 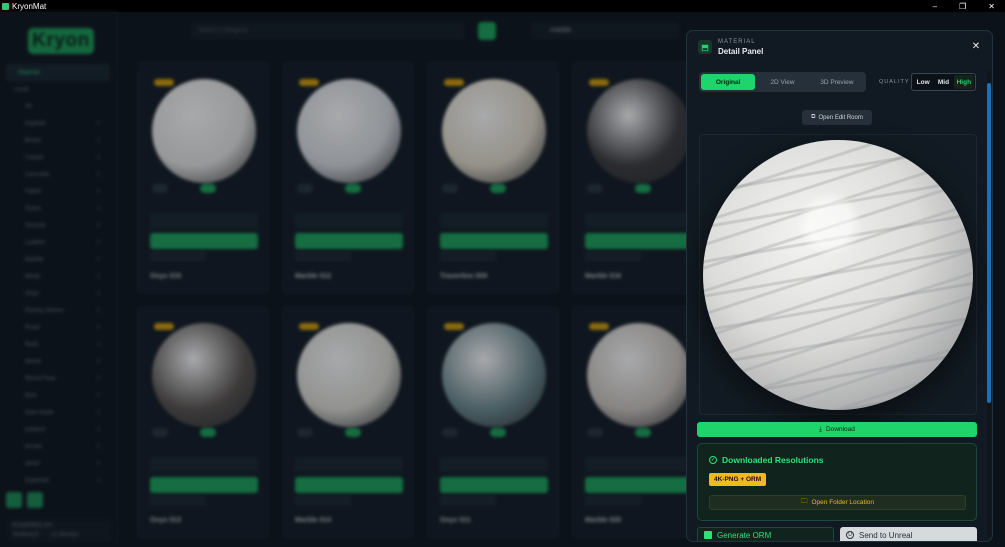 I want to click on send-to-unreal-button: U Send to Unreal, so click(x=908, y=534).